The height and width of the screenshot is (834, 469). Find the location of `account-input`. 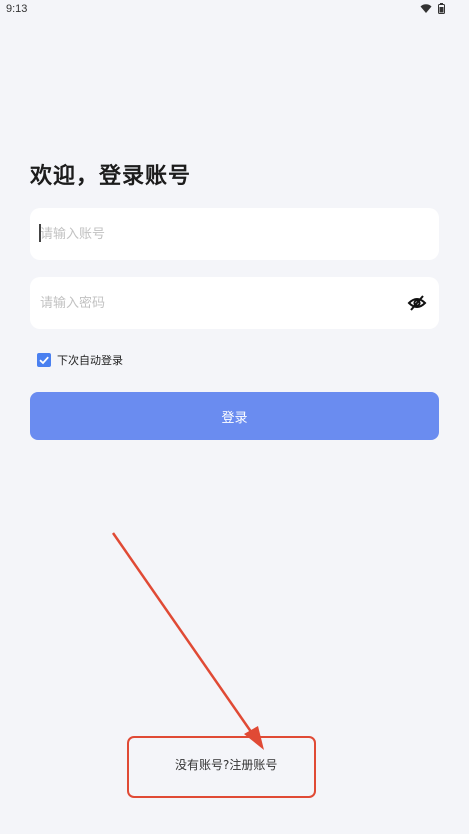

account-input is located at coordinates (220, 234).